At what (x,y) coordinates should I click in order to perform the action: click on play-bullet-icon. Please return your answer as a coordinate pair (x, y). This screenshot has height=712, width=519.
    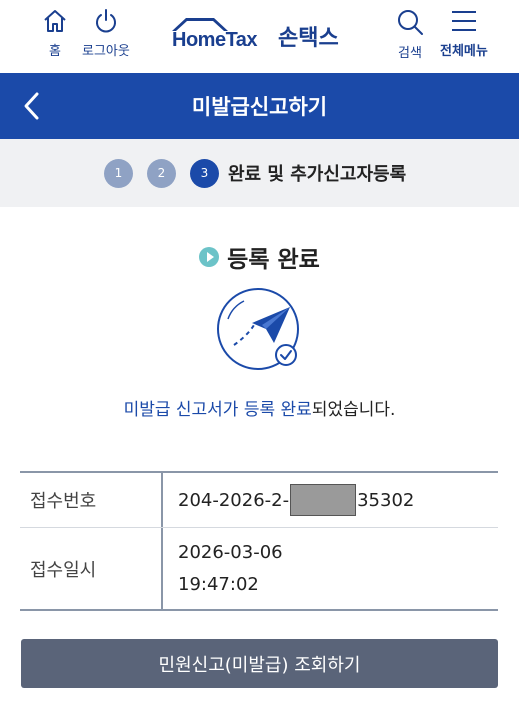
    Looking at the image, I should click on (209, 257).